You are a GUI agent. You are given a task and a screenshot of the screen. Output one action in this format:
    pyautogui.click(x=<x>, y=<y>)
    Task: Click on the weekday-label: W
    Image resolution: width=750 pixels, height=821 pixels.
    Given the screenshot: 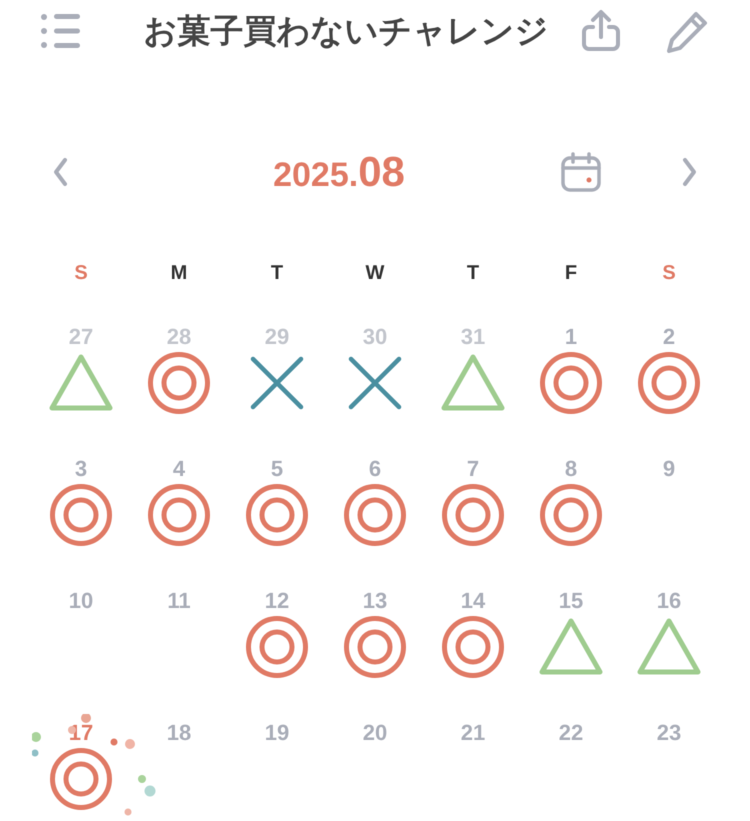 What is the action you would take?
    pyautogui.click(x=375, y=273)
    